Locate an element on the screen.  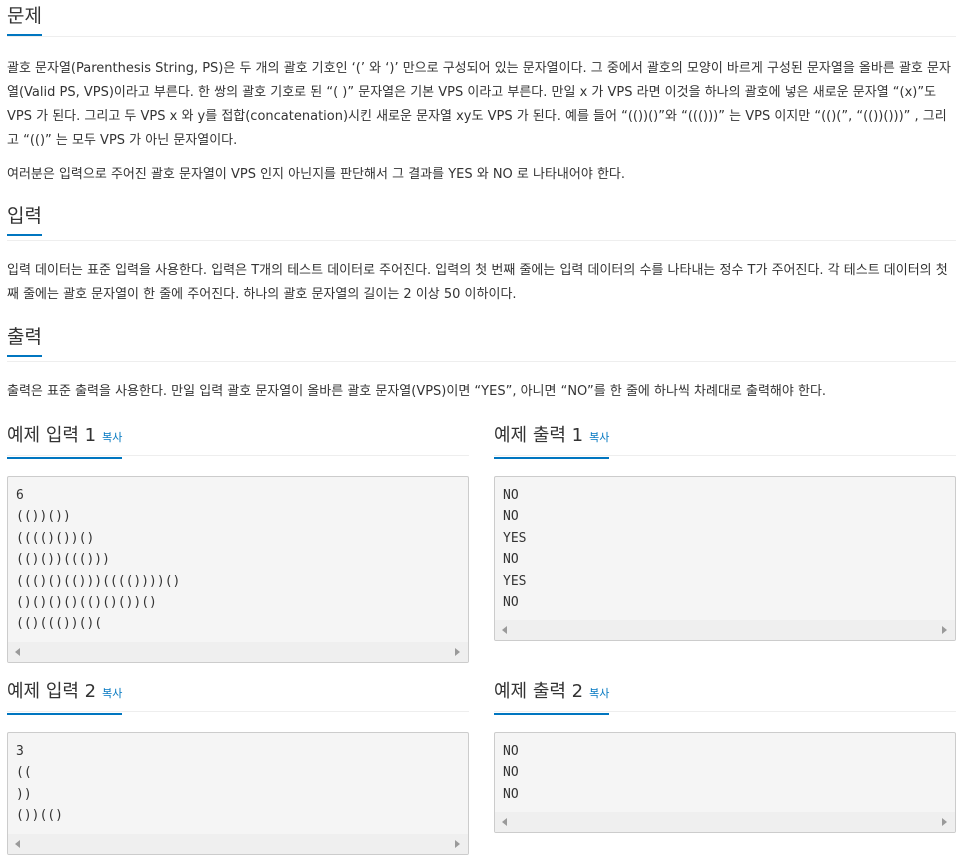
copy-sample-output-2-link: 복사 is located at coordinates (599, 693).